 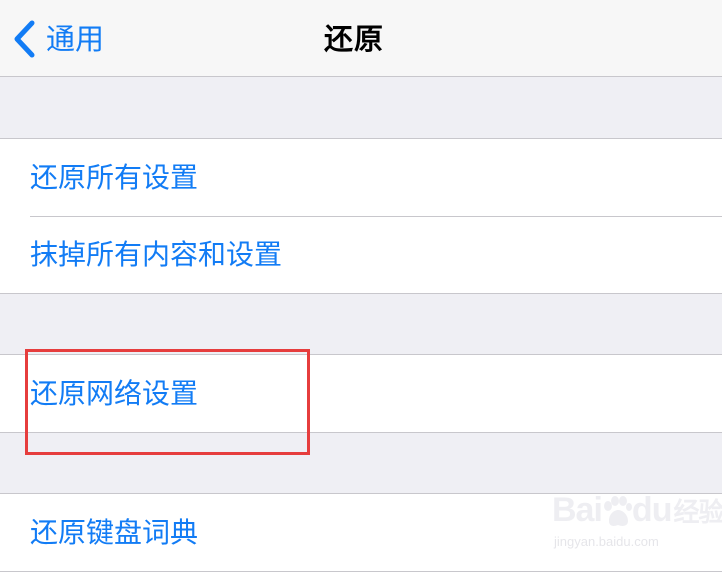 I want to click on settings-group-network: 还原网络设置, so click(x=361, y=393).